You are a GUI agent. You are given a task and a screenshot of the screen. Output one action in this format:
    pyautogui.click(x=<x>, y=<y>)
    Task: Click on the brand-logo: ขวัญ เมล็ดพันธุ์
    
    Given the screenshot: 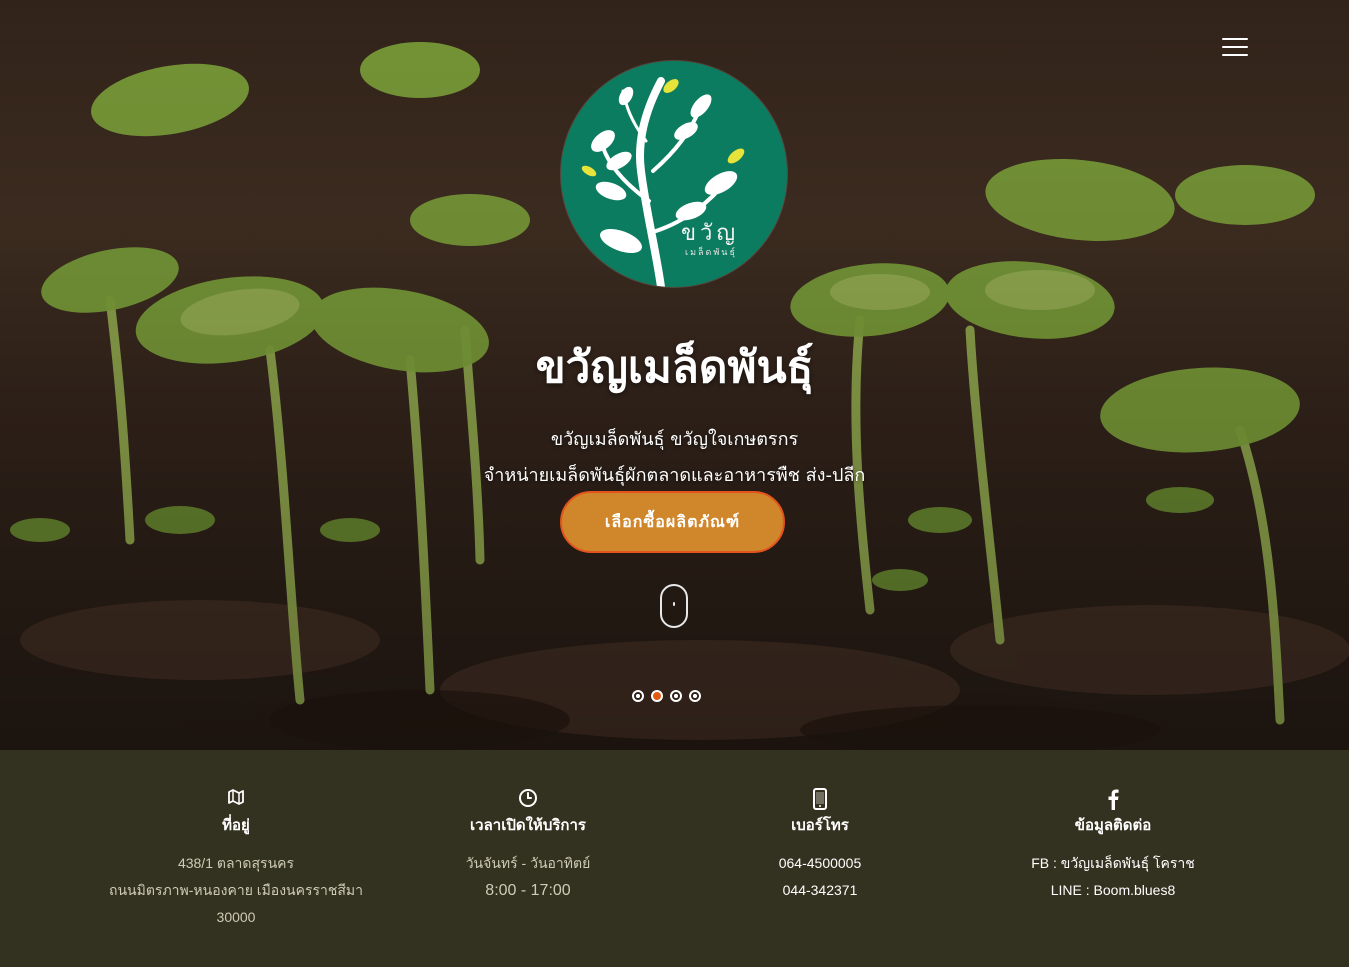 What is the action you would take?
    pyautogui.click(x=674, y=174)
    